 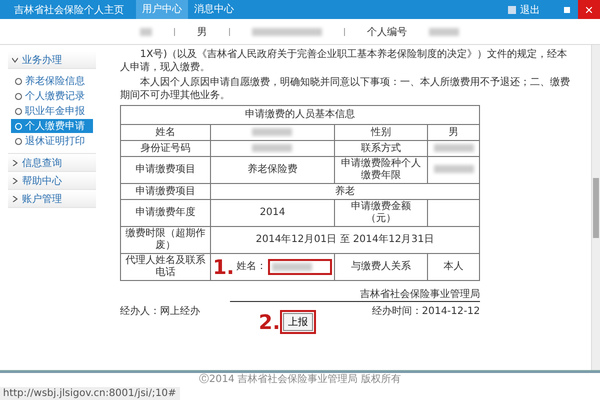 What do you see at coordinates (381, 213) in the screenshot?
I see `table-label: 申请缴费金额（元）` at bounding box center [381, 213].